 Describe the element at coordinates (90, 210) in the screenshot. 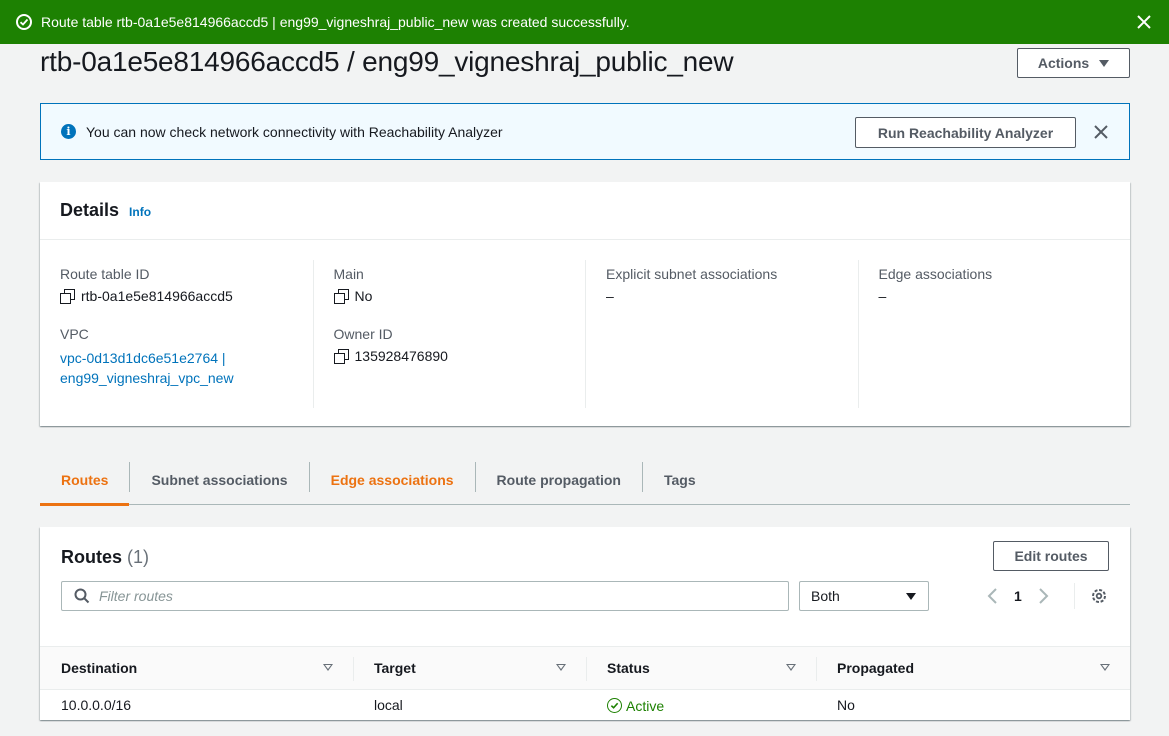

I see `details-title: Details` at that location.